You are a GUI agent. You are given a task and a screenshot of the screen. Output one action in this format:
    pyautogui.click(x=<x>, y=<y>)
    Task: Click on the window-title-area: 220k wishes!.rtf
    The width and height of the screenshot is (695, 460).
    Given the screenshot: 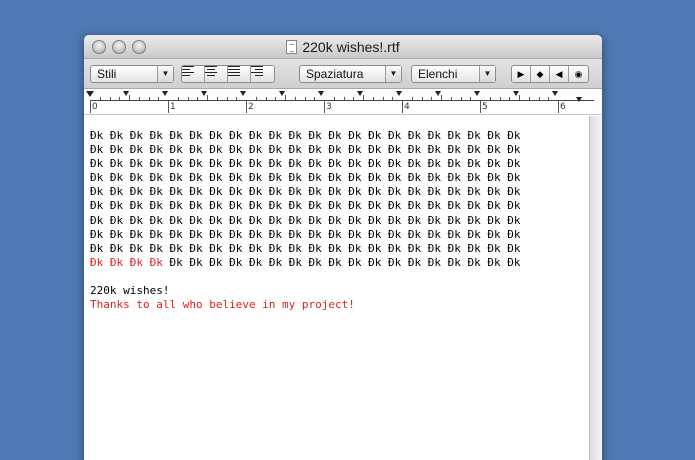 What is the action you would take?
    pyautogui.click(x=343, y=47)
    